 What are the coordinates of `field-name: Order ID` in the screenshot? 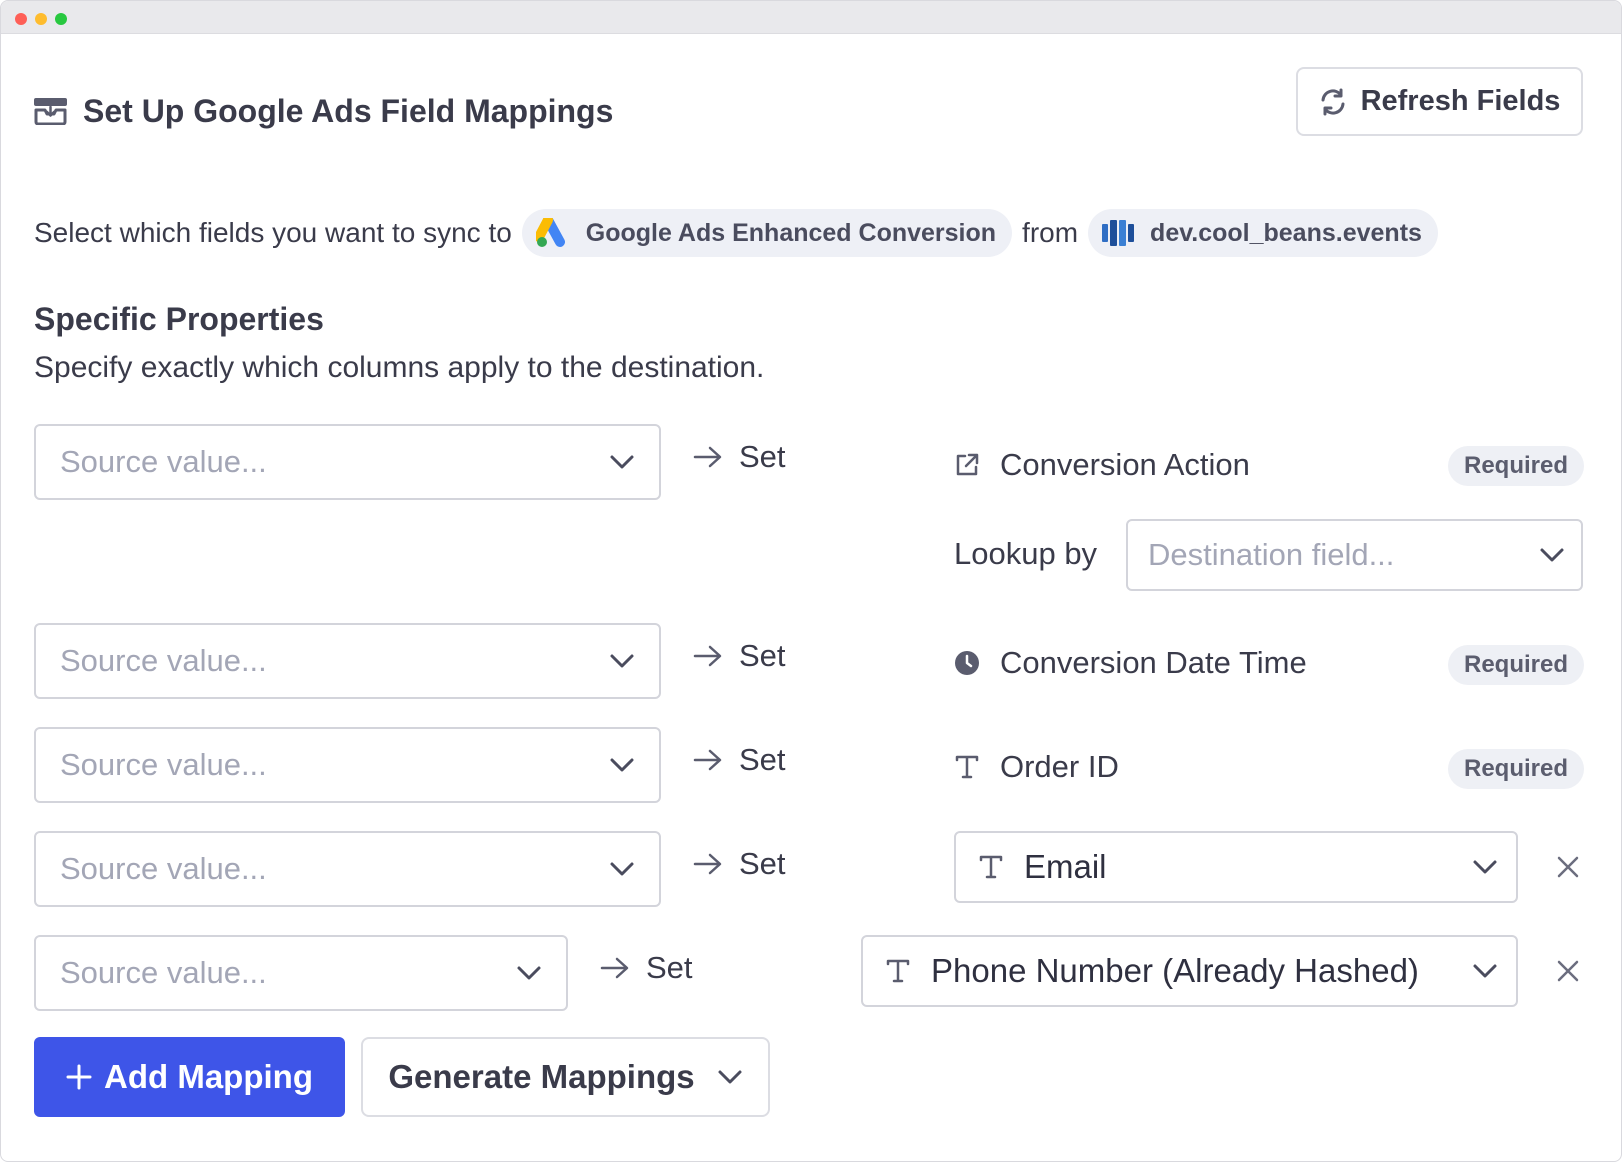 It's located at (1059, 766).